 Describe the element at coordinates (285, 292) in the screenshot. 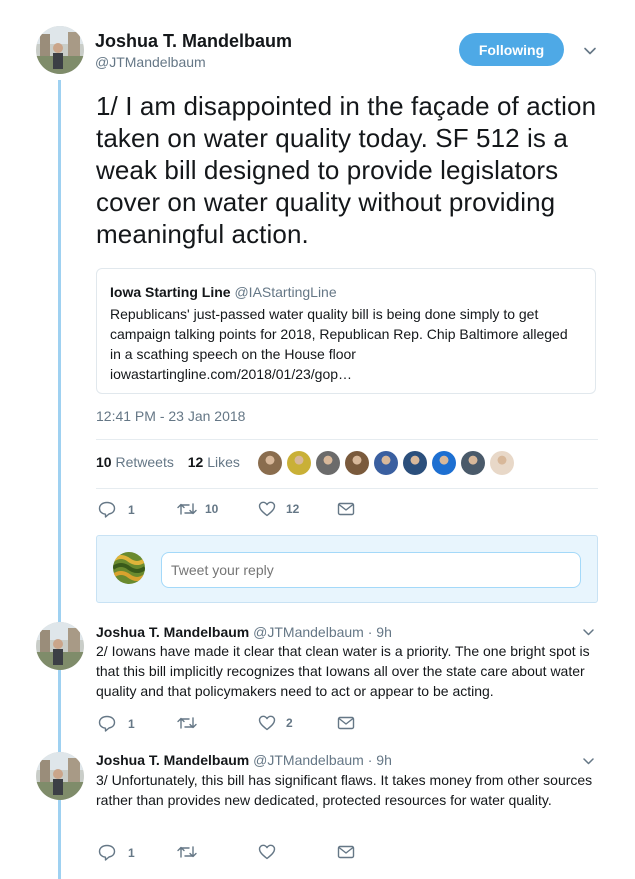

I see `quoted-author-handle: @IAStartingLine` at that location.